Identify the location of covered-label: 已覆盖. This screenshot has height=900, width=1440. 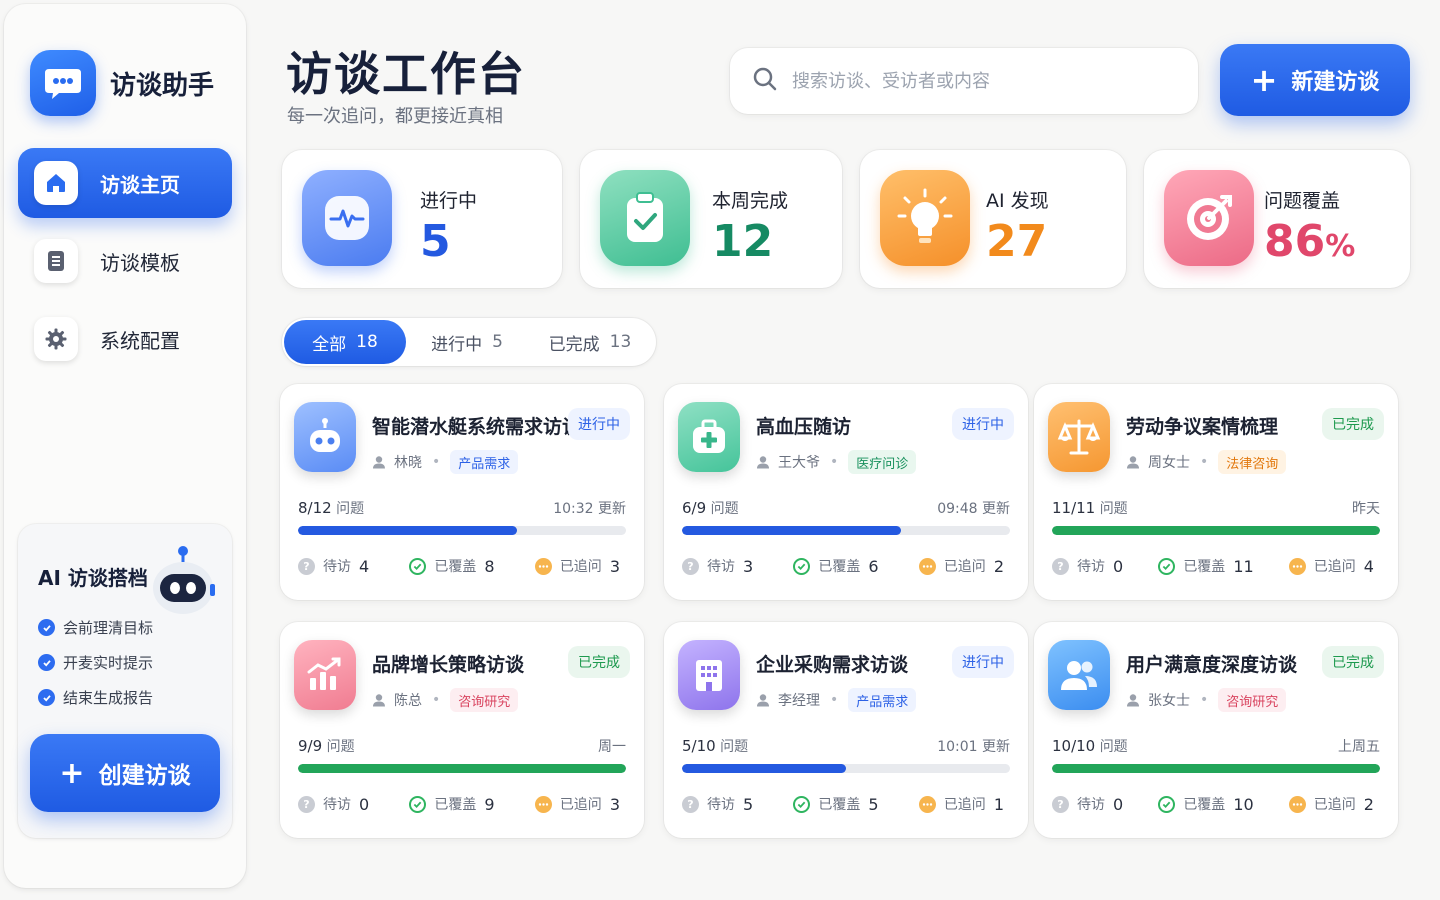
(1204, 805).